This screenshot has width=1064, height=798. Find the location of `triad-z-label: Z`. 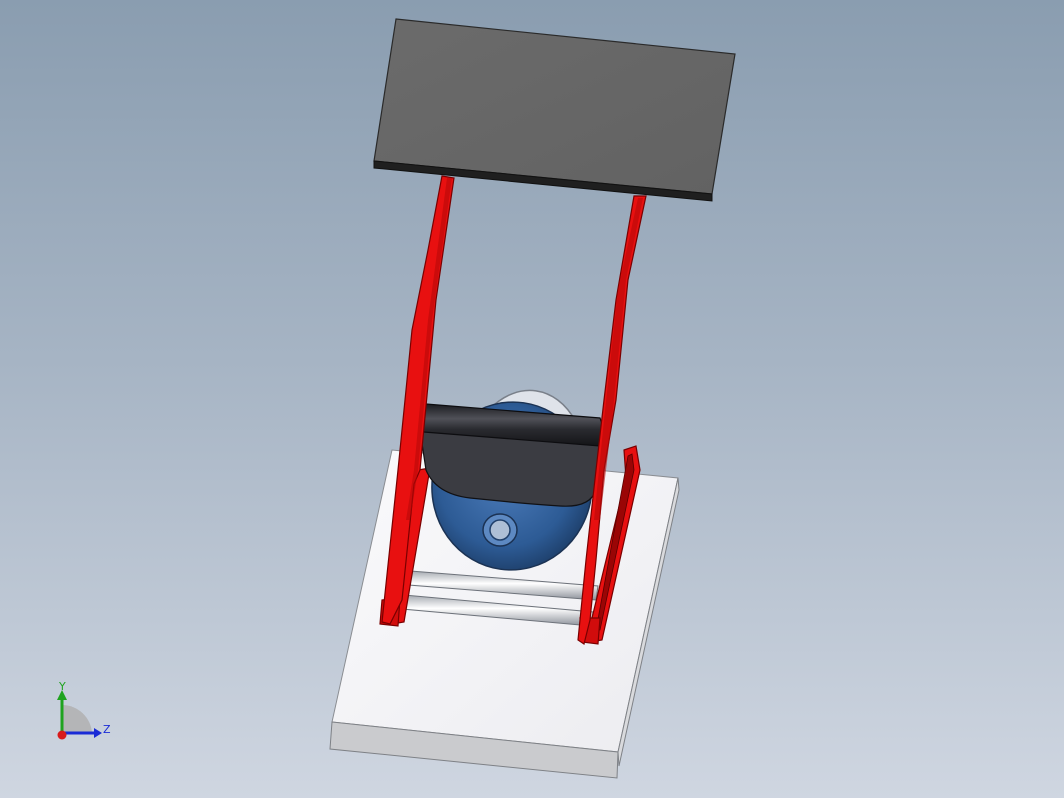

triad-z-label: Z is located at coordinates (107, 729).